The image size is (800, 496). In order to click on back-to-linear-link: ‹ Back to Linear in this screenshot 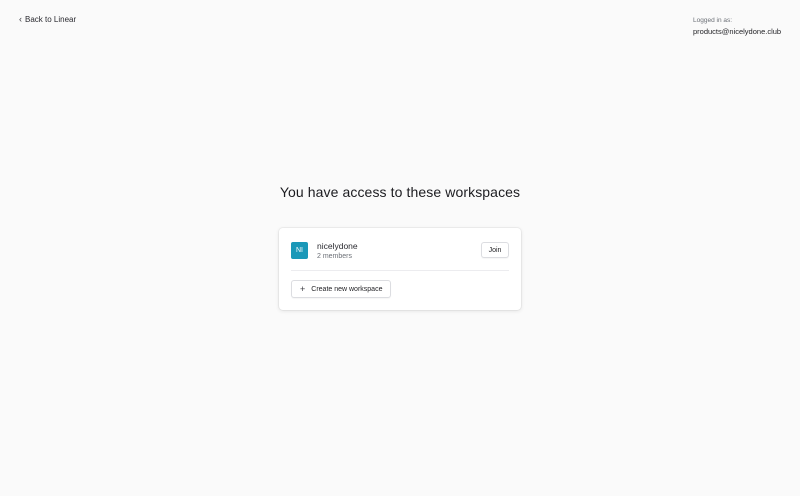, I will do `click(48, 19)`.